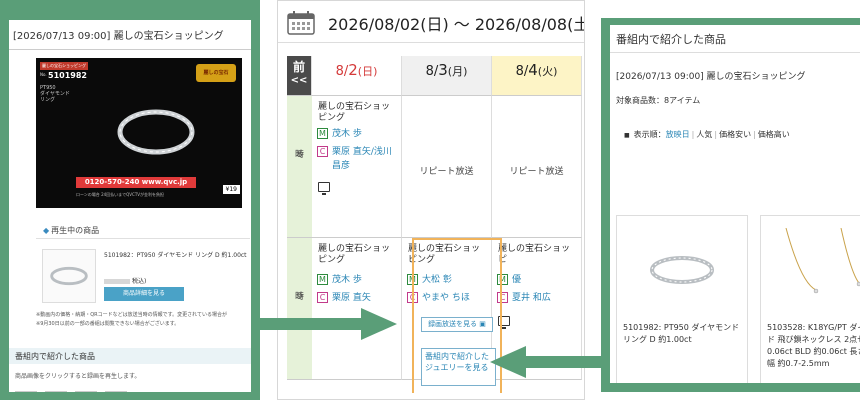  Describe the element at coordinates (64, 66) in the screenshot. I see `video-program-badge: 麗しの宝石ショッピング` at that location.